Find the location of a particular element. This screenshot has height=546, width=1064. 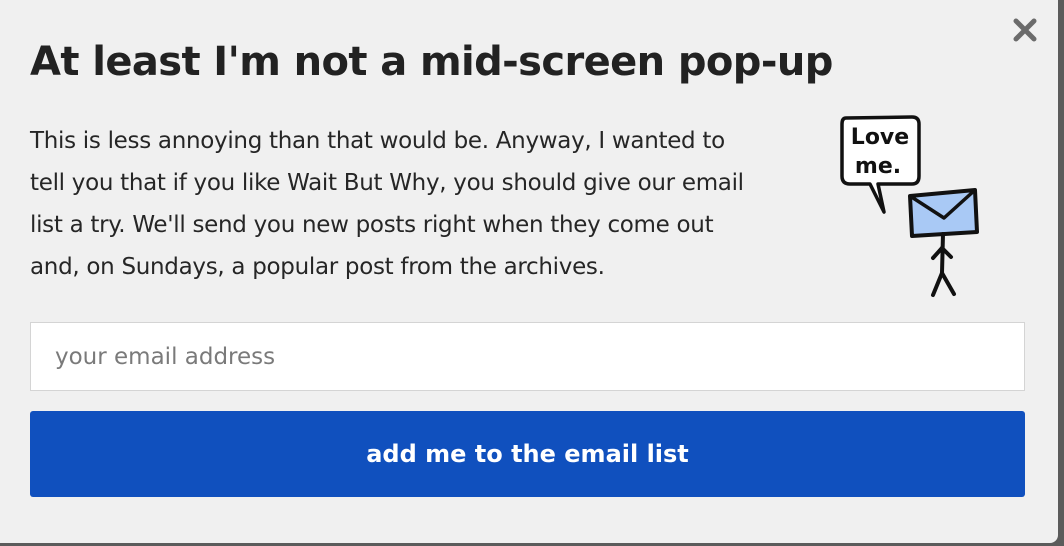

stick-figure-icon is located at coordinates (943, 264).